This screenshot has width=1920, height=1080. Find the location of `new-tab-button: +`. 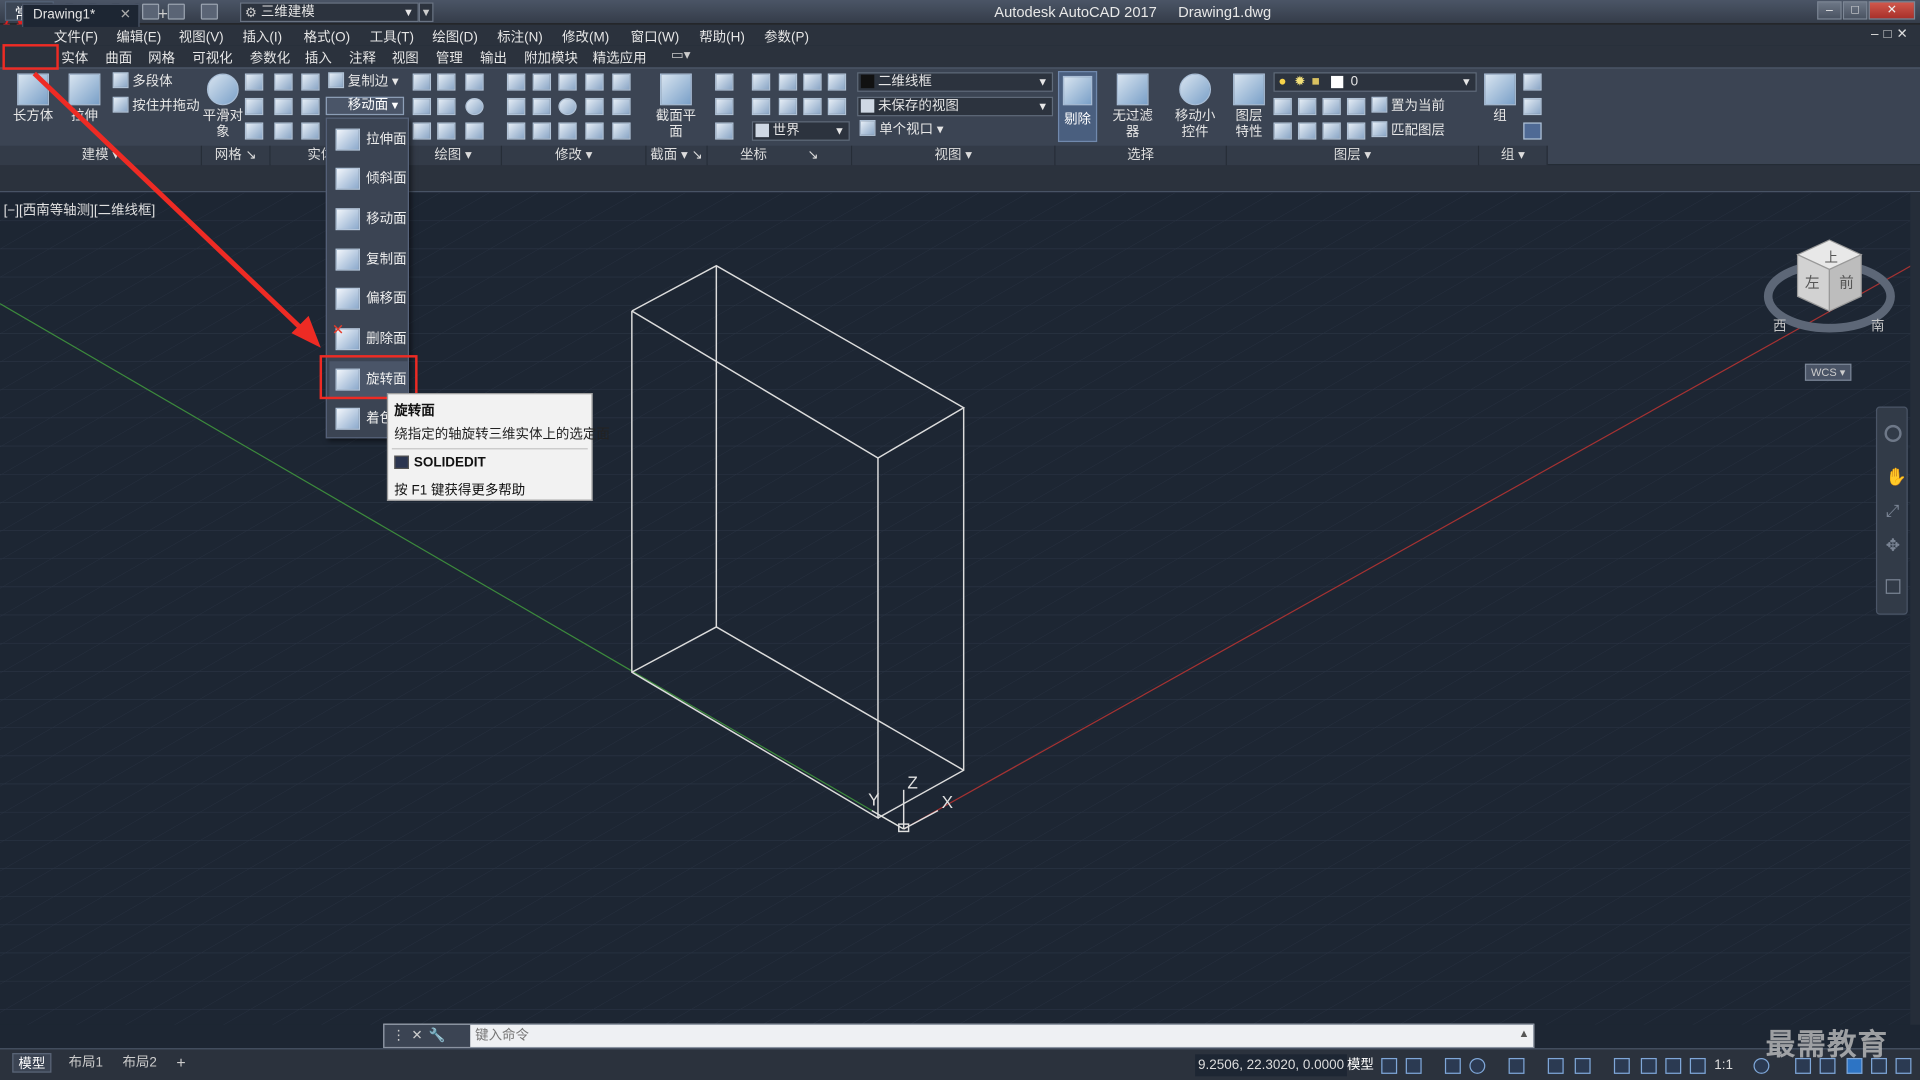

new-tab-button: + is located at coordinates (163, 15).